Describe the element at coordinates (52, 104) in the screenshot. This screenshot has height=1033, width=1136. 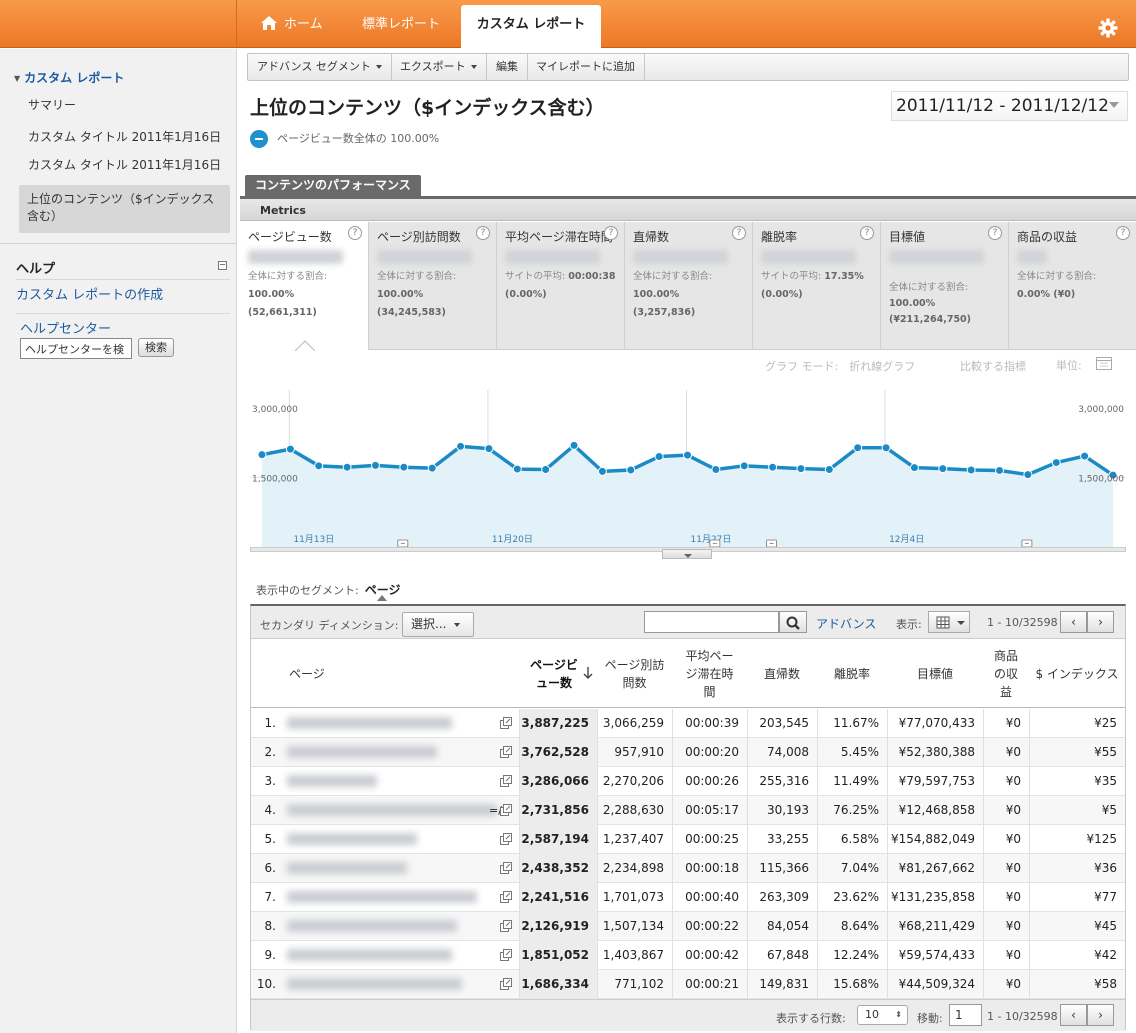
I see `sidebar-item-summary: サマリー` at that location.